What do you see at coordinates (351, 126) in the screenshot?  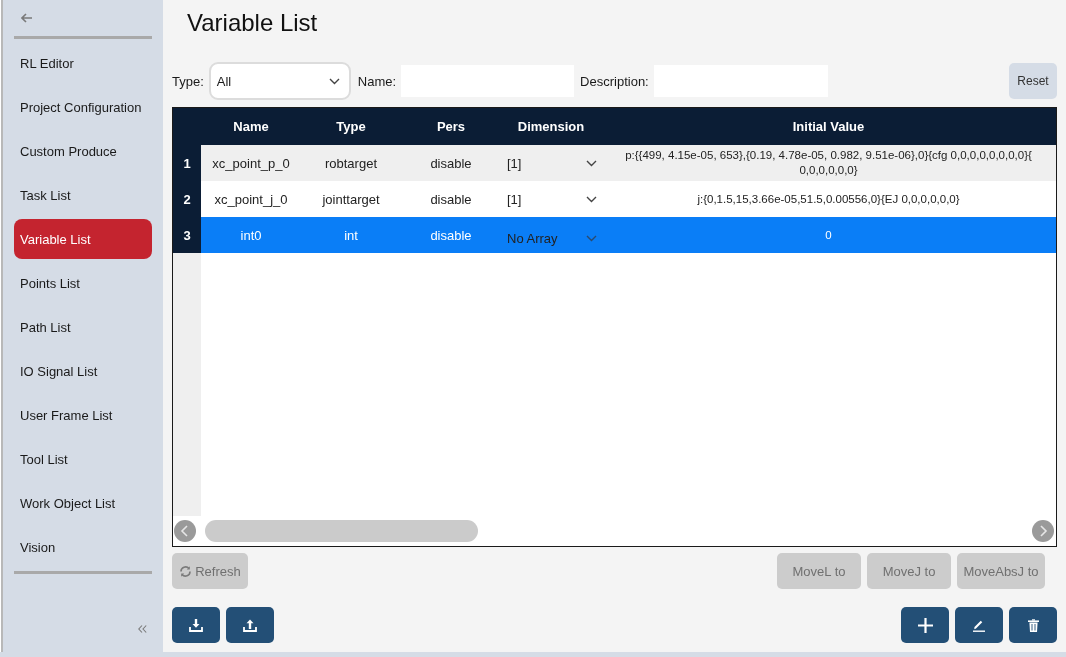 I see `column-header: Type` at bounding box center [351, 126].